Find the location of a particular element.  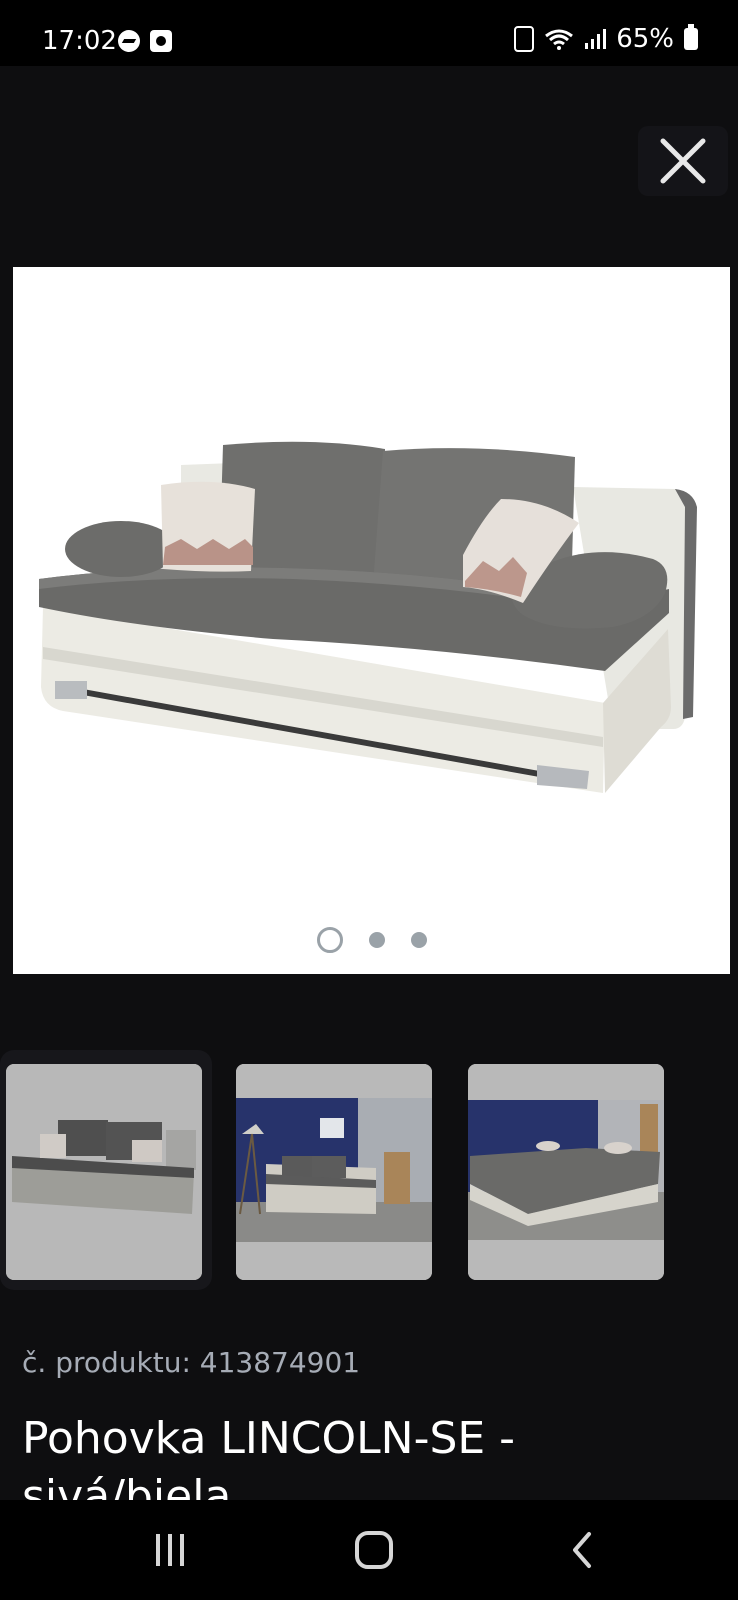

back-icon is located at coordinates (582, 1550).